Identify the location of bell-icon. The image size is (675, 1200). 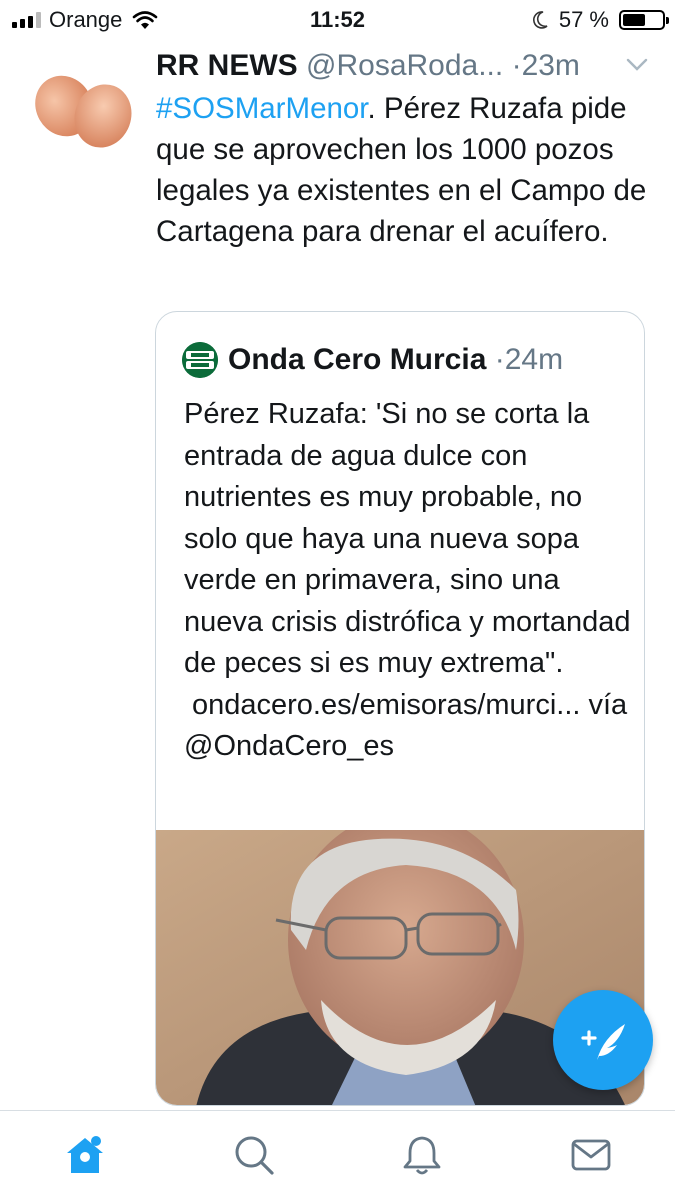
(422, 1155).